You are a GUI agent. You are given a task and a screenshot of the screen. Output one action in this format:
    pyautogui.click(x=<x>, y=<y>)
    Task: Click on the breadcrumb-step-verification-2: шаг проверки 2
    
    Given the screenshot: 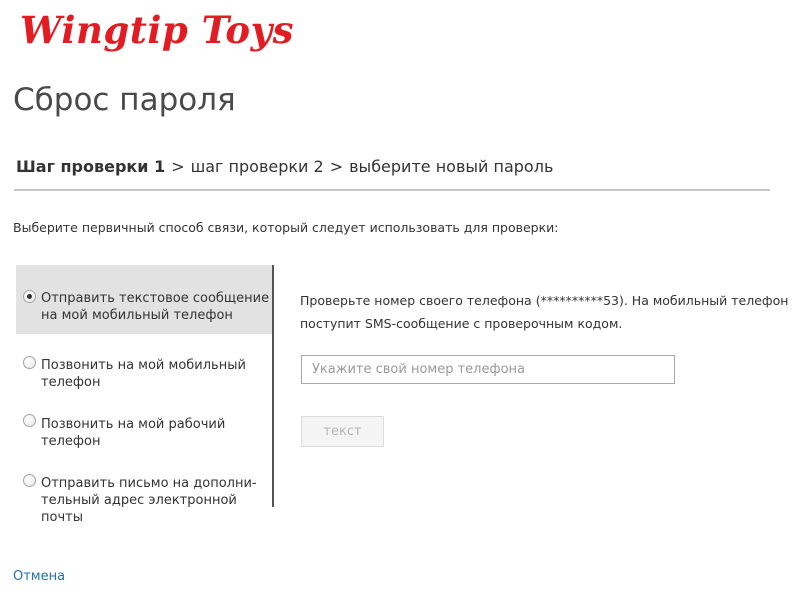 What is the action you would take?
    pyautogui.click(x=257, y=166)
    